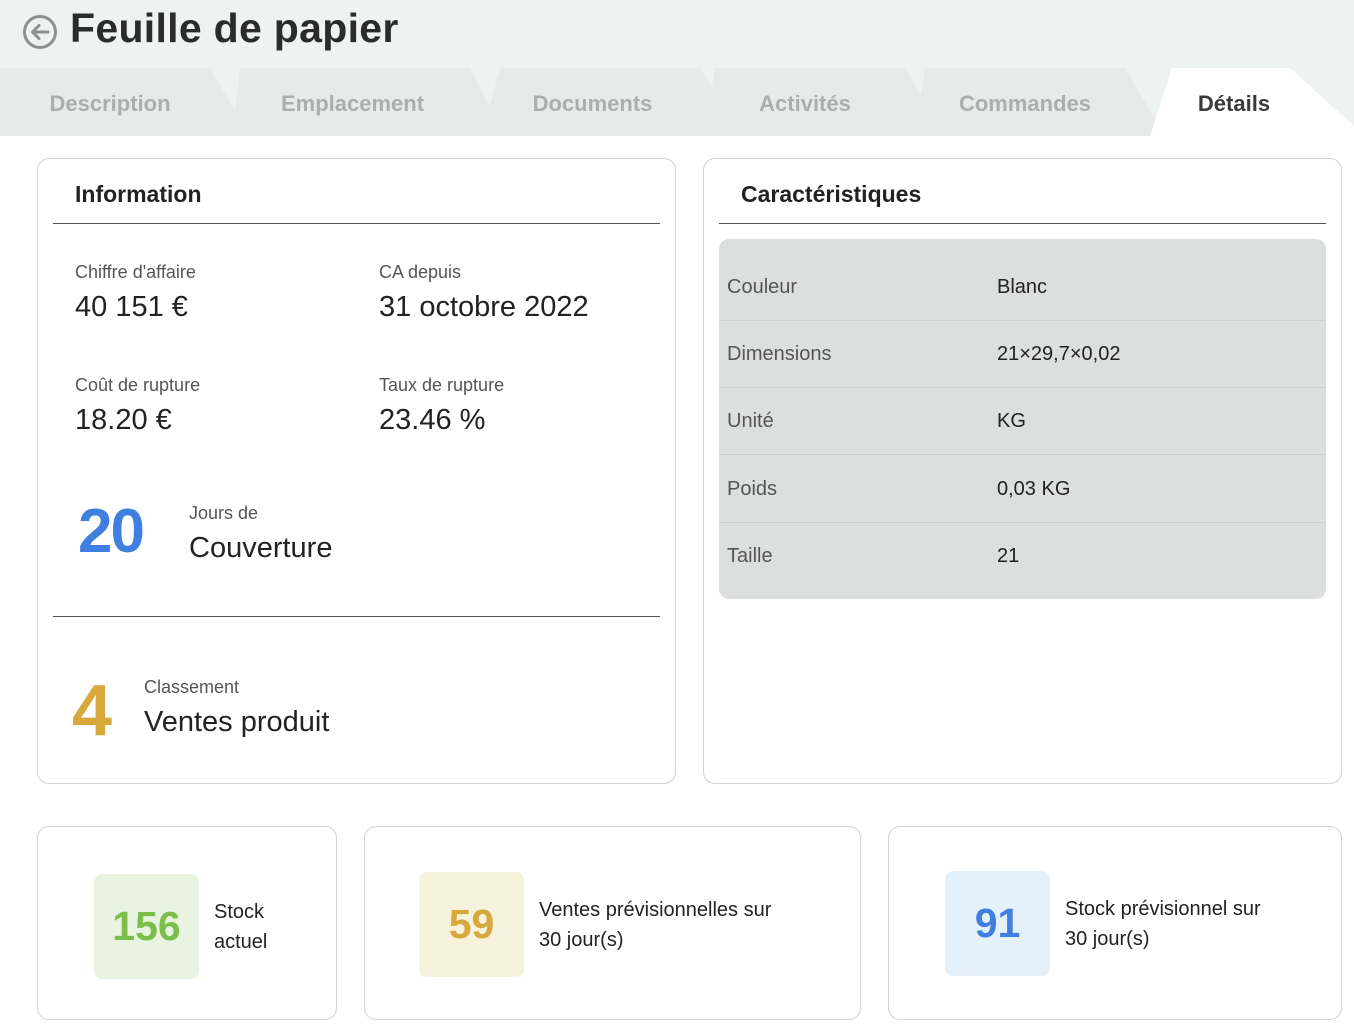  I want to click on ranking-number: 4, so click(92, 711).